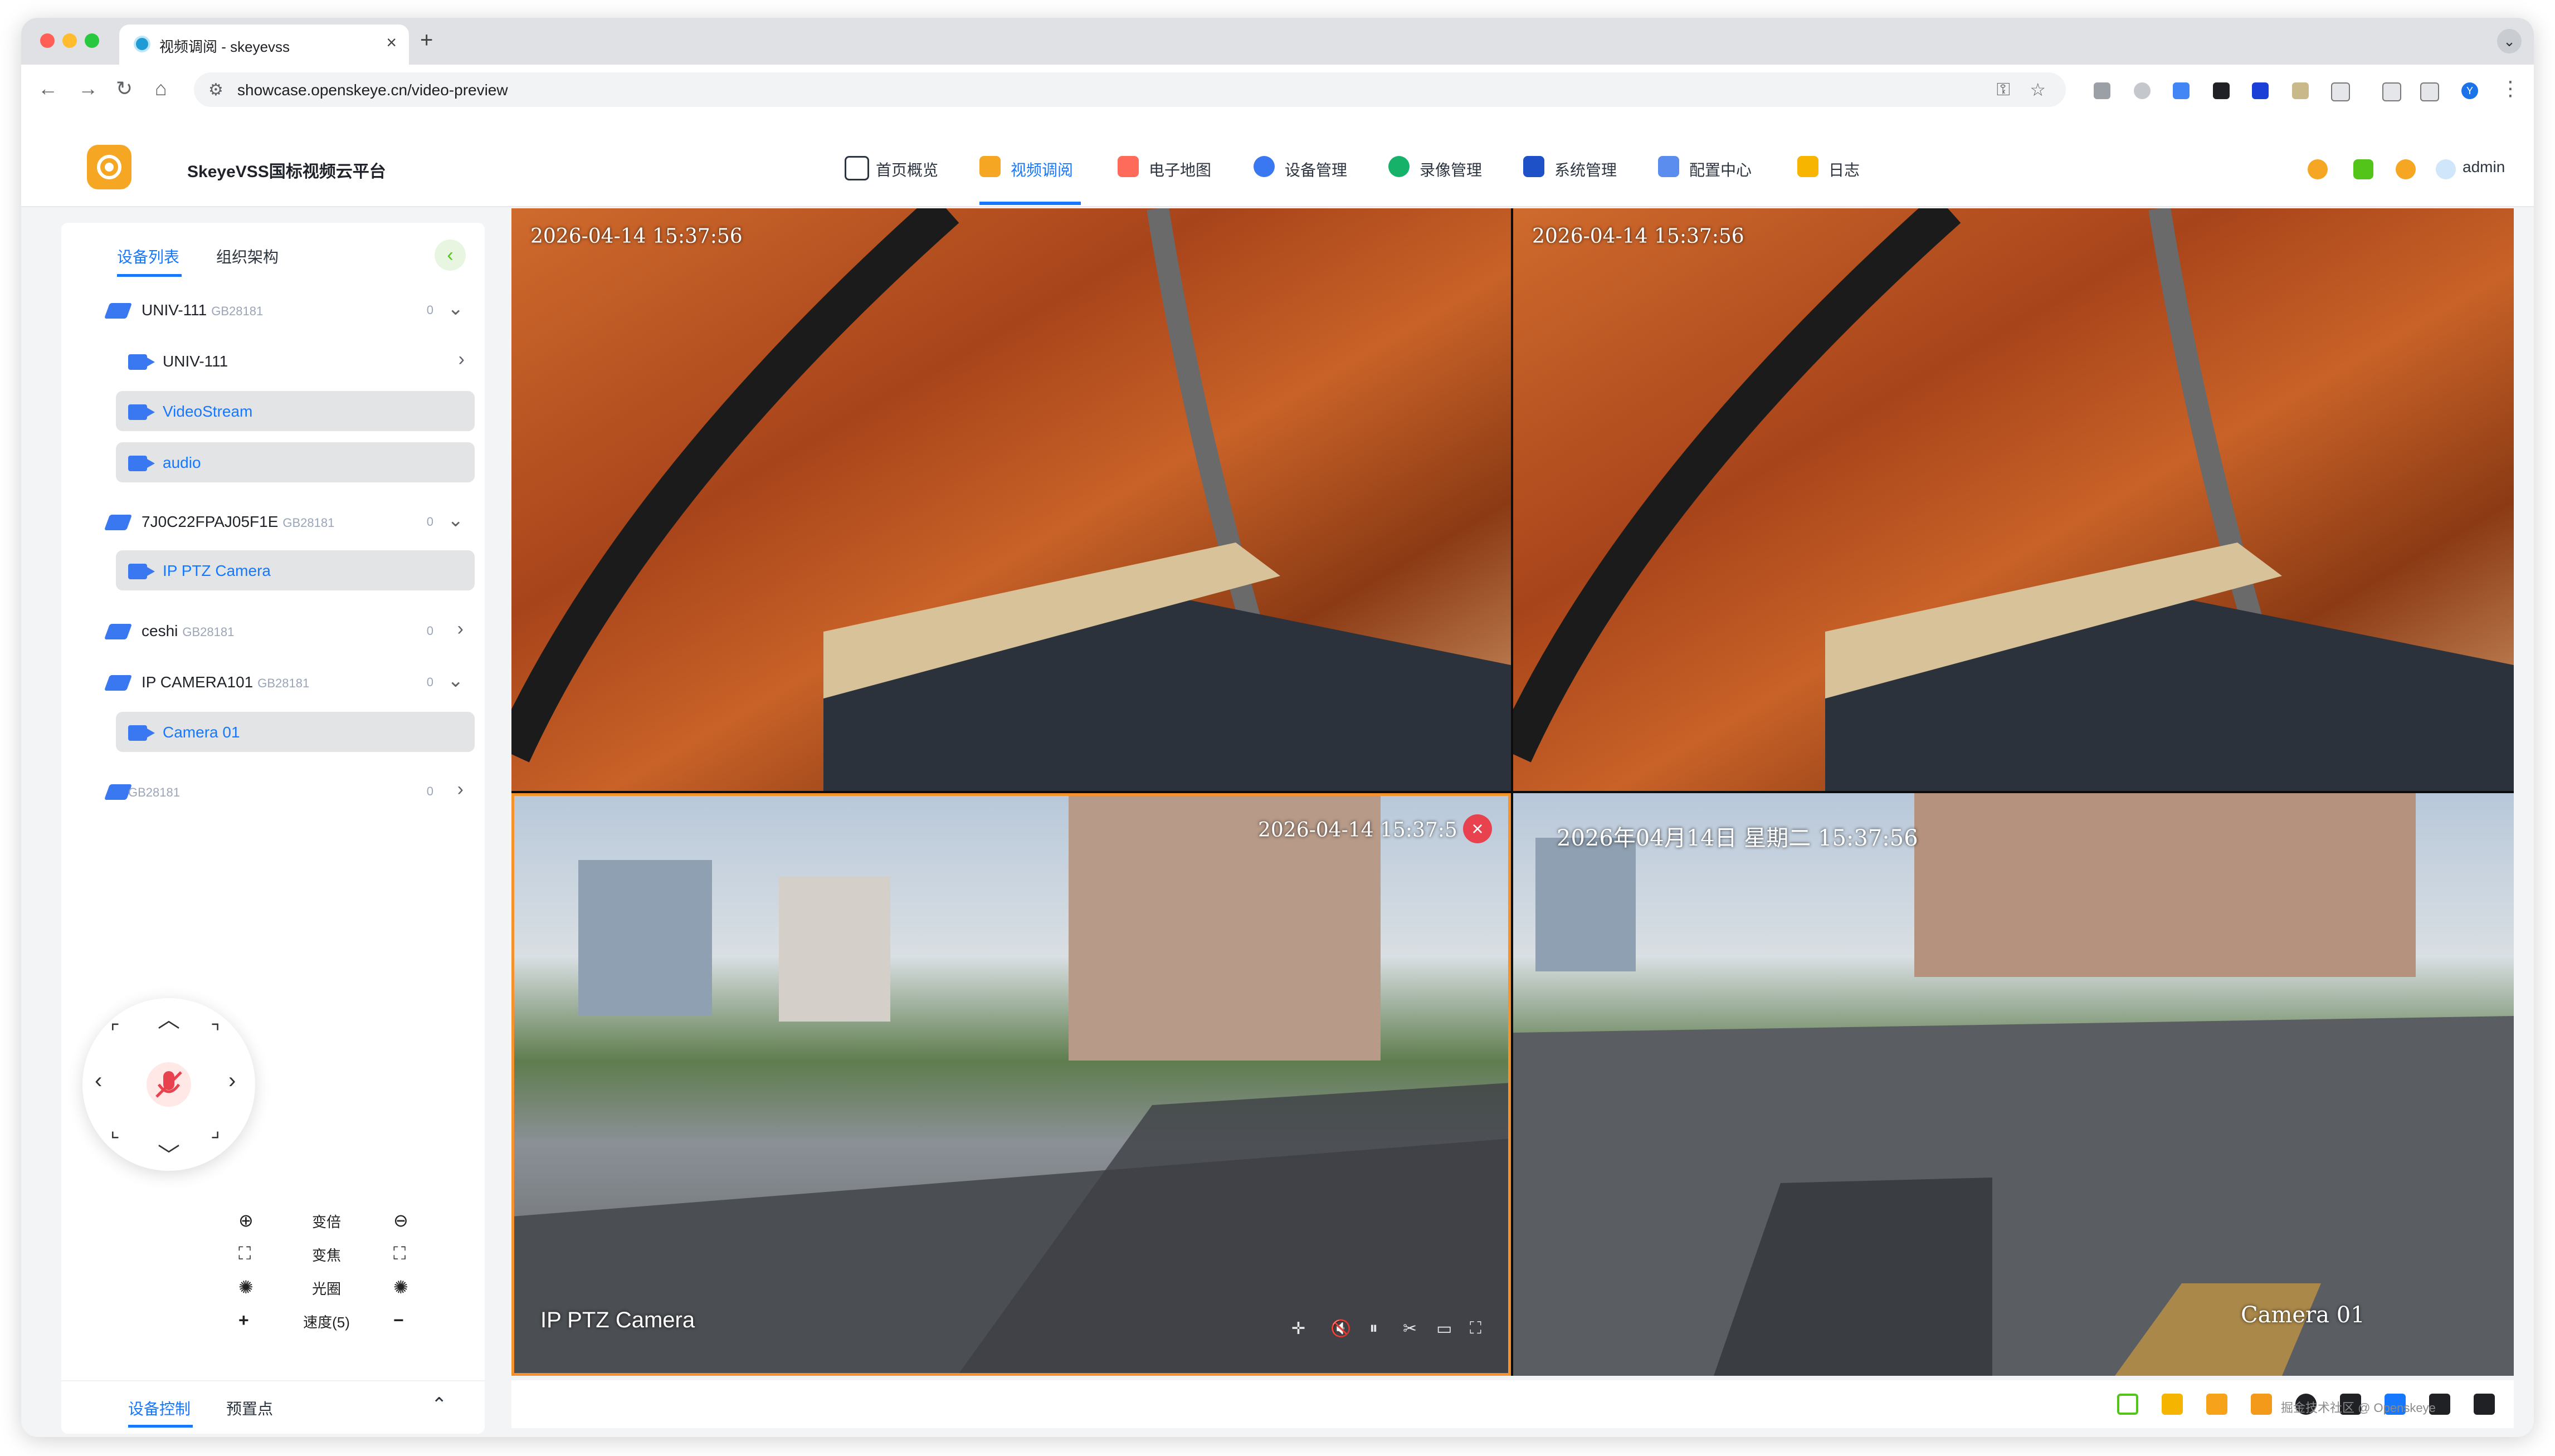 Image resolution: width=2555 pixels, height=1456 pixels. I want to click on tree-item-device: GB28181 0 ›, so click(284, 791).